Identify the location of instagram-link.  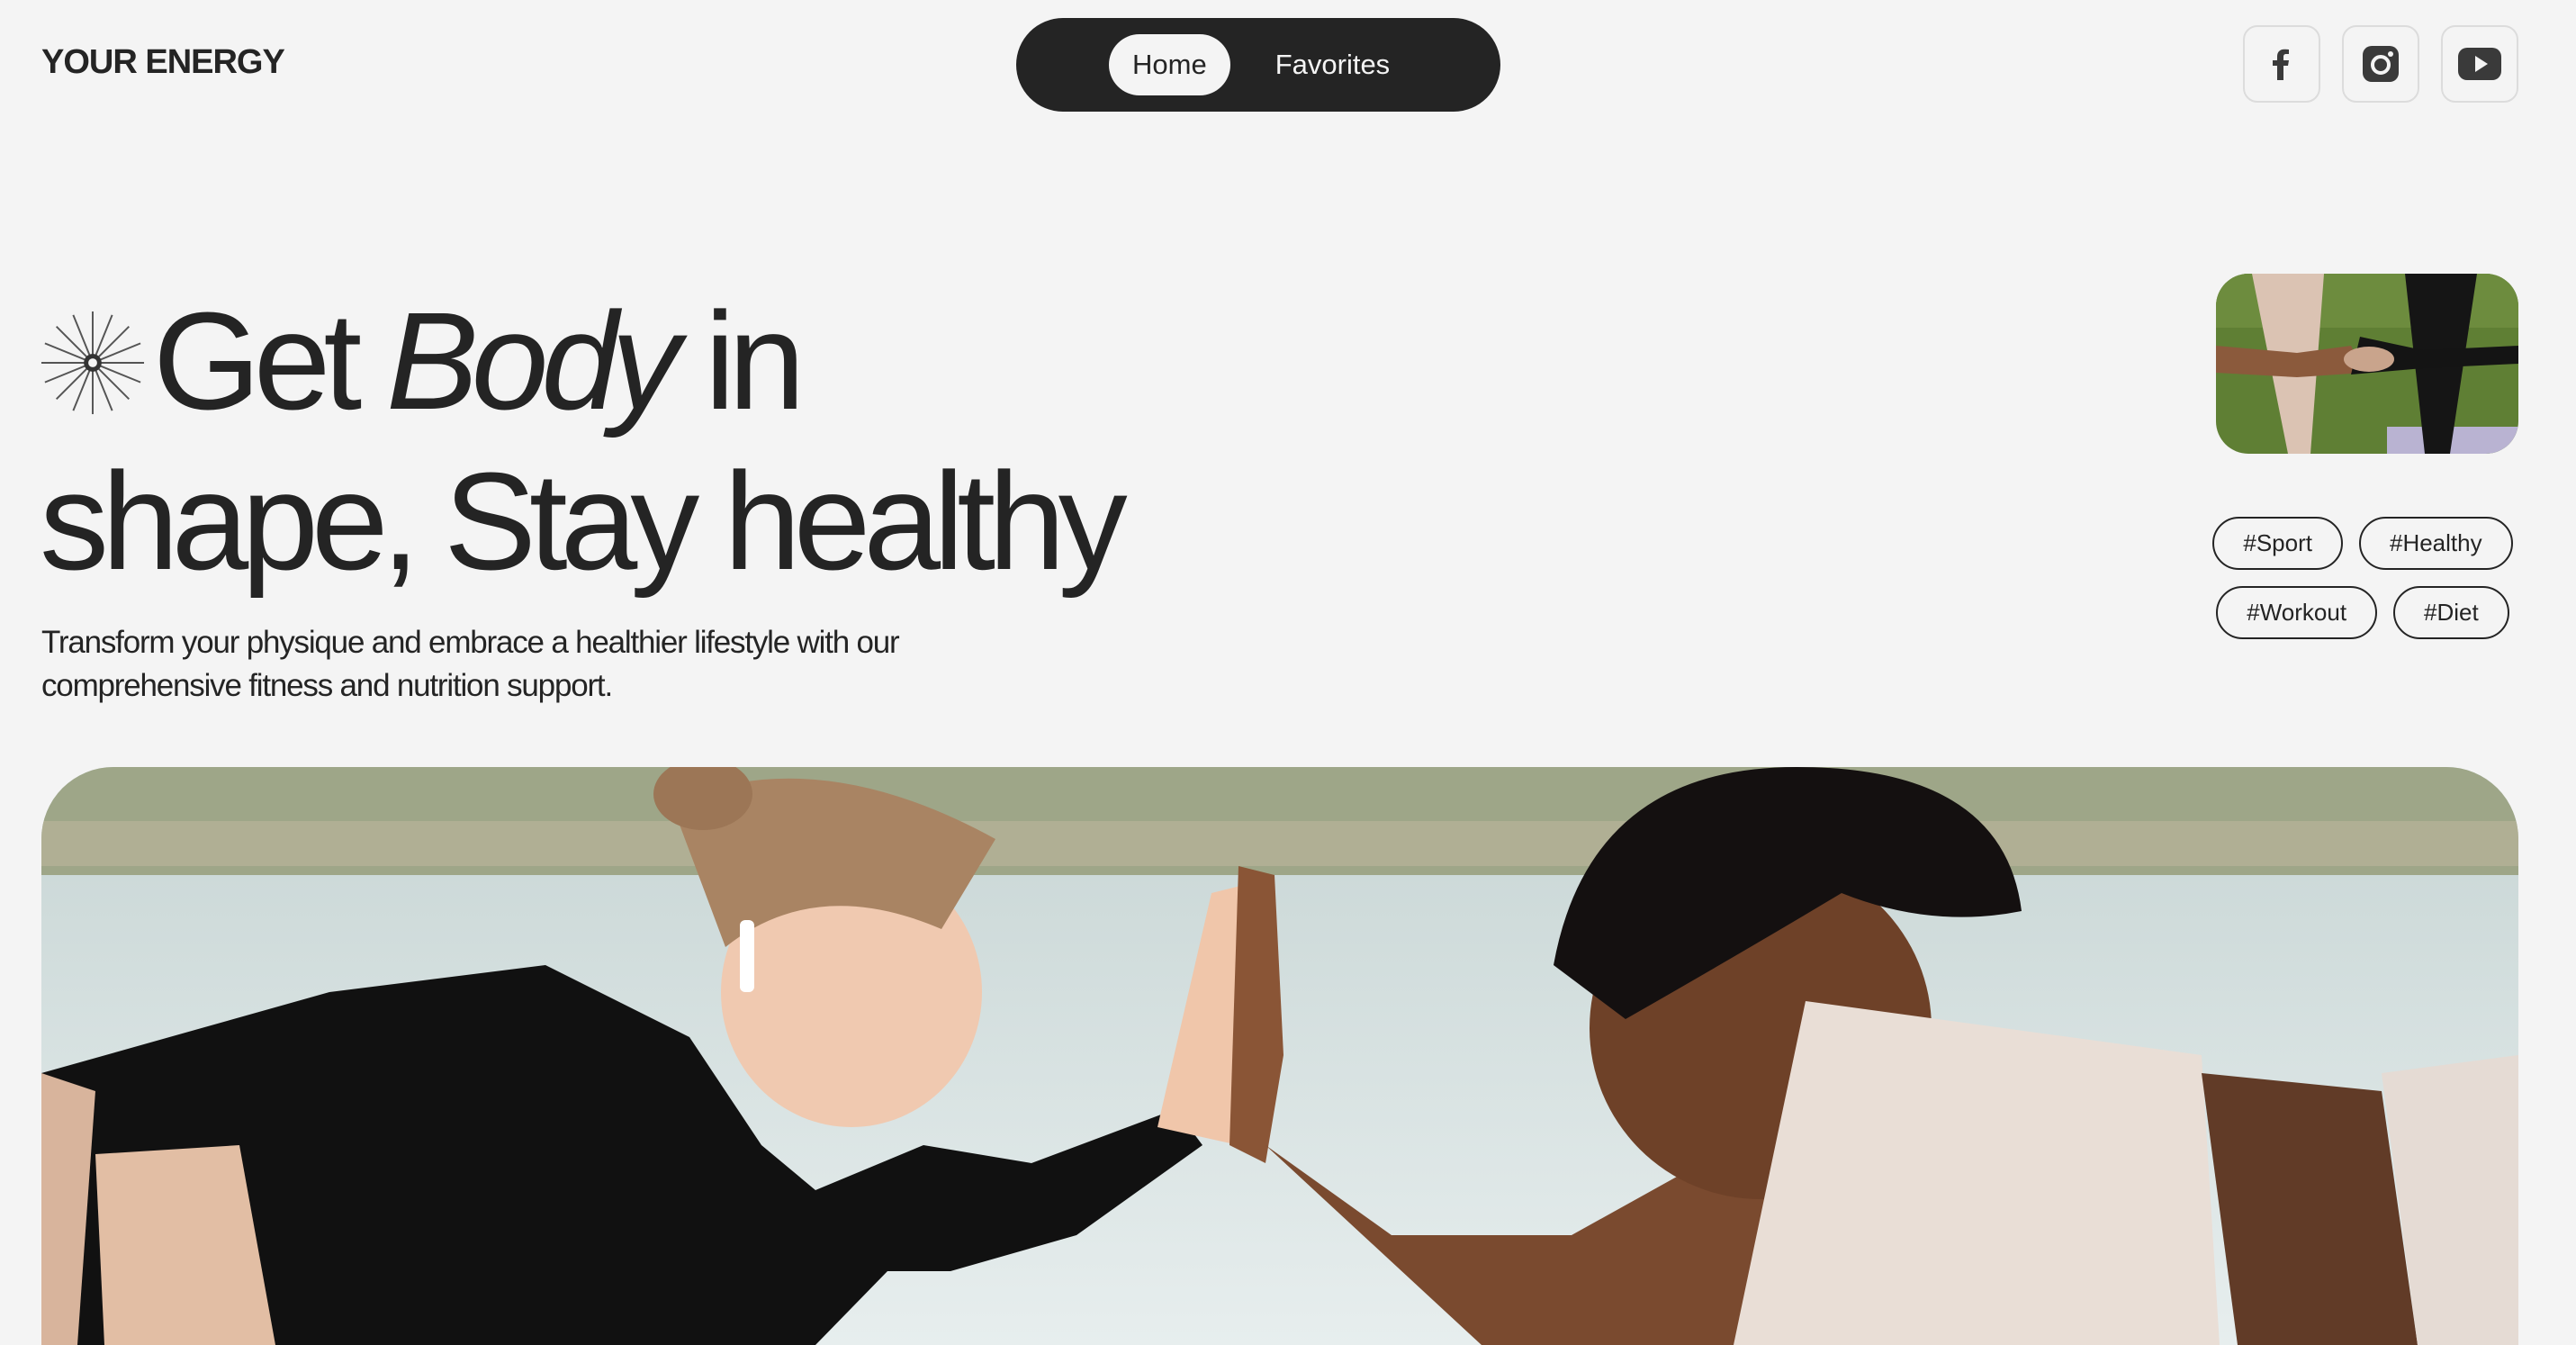
(2380, 64).